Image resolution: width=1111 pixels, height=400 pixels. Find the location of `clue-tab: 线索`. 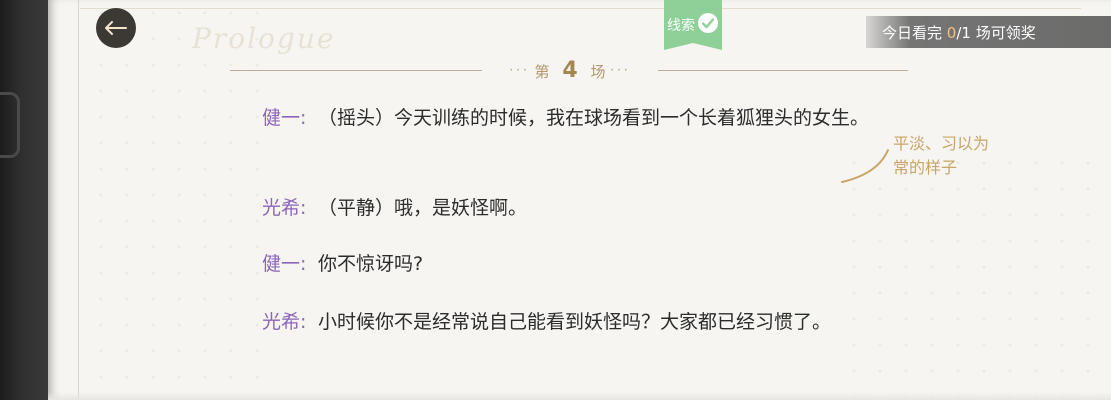

clue-tab: 线索 is located at coordinates (693, 25).